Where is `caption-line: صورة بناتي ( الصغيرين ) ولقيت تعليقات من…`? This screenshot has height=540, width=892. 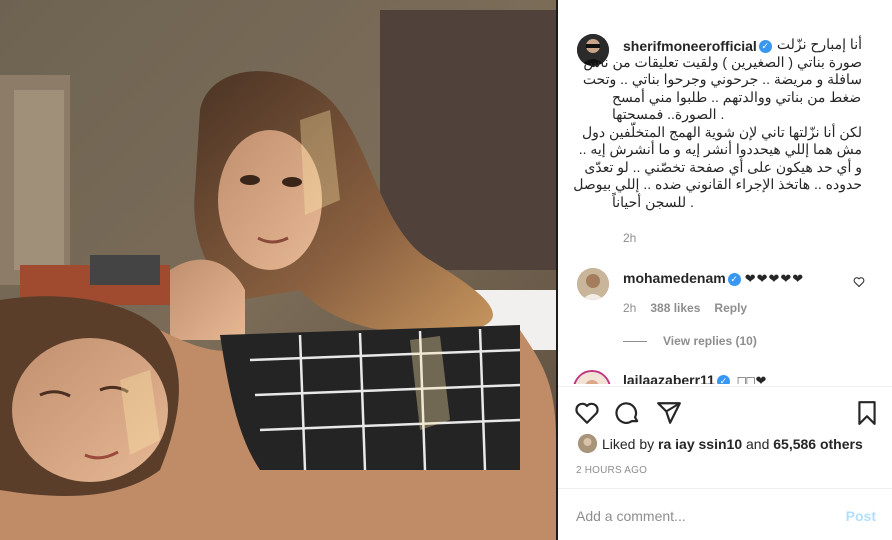 caption-line: صورة بناتي ( الصغيرين ) ولقيت تعليقات من… is located at coordinates (722, 61).